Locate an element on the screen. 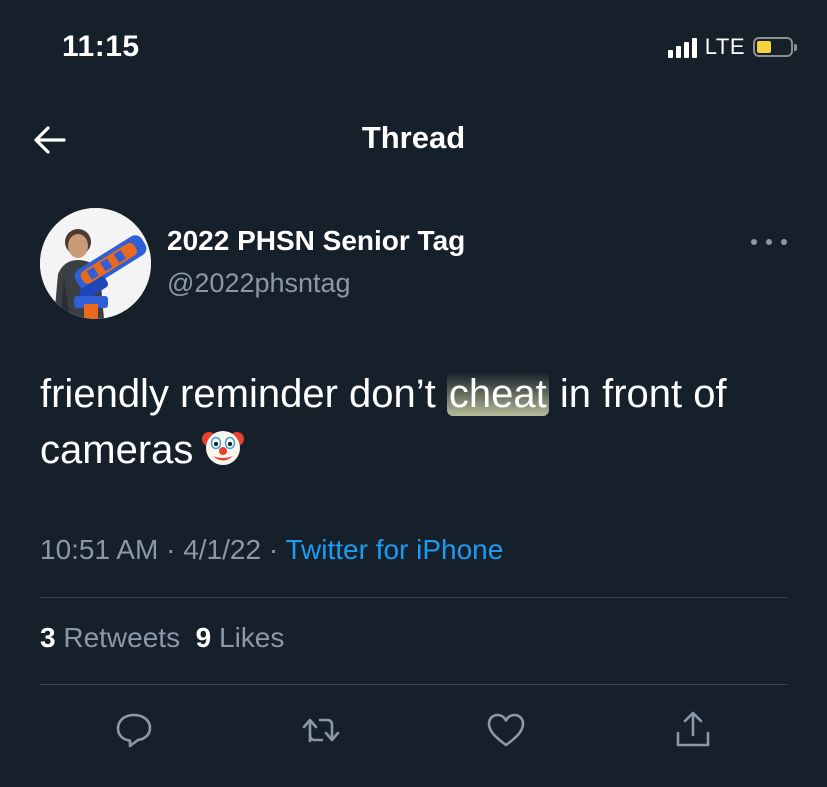  clown-face-emoji-icon is located at coordinates (223, 447).